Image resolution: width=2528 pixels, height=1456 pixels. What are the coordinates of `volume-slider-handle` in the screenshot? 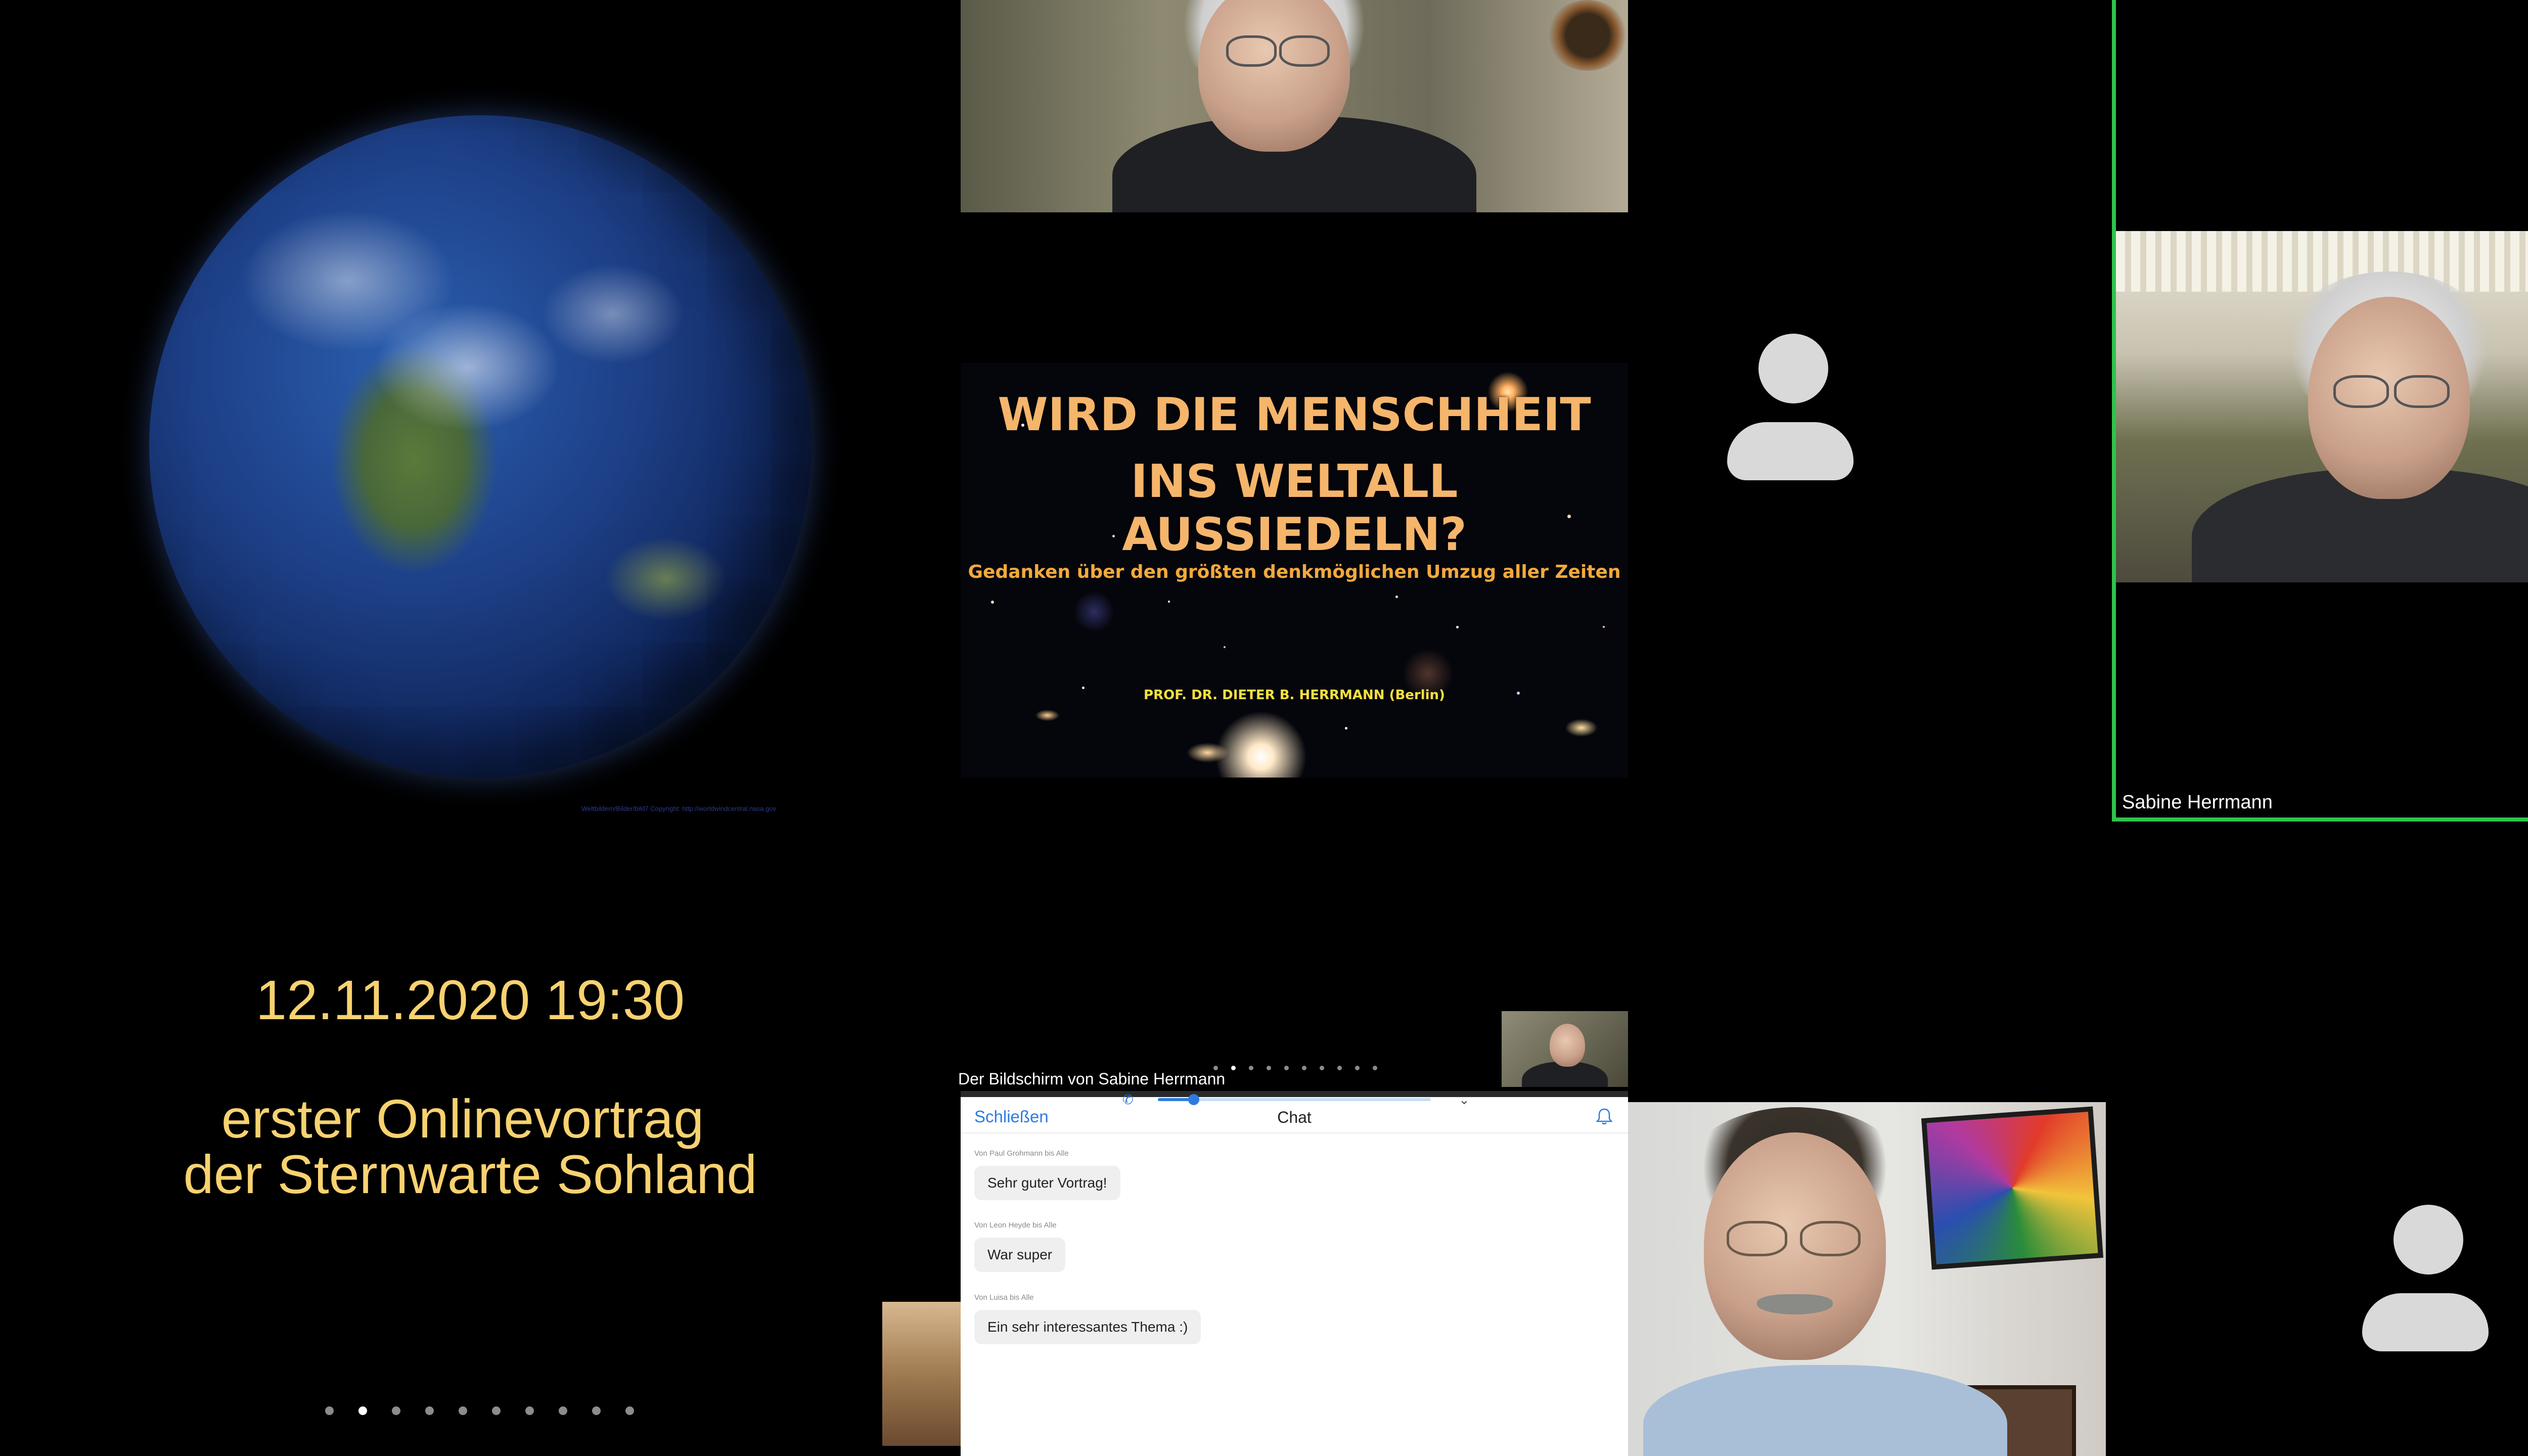 It's located at (1194, 1099).